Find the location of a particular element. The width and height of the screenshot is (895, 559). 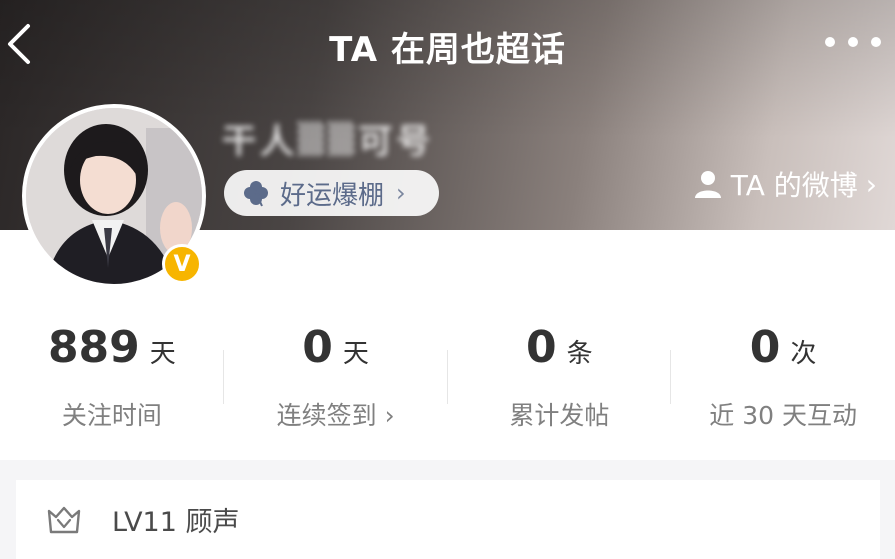

ta-weibo-link: TA 的微博 › is located at coordinates (785, 184).